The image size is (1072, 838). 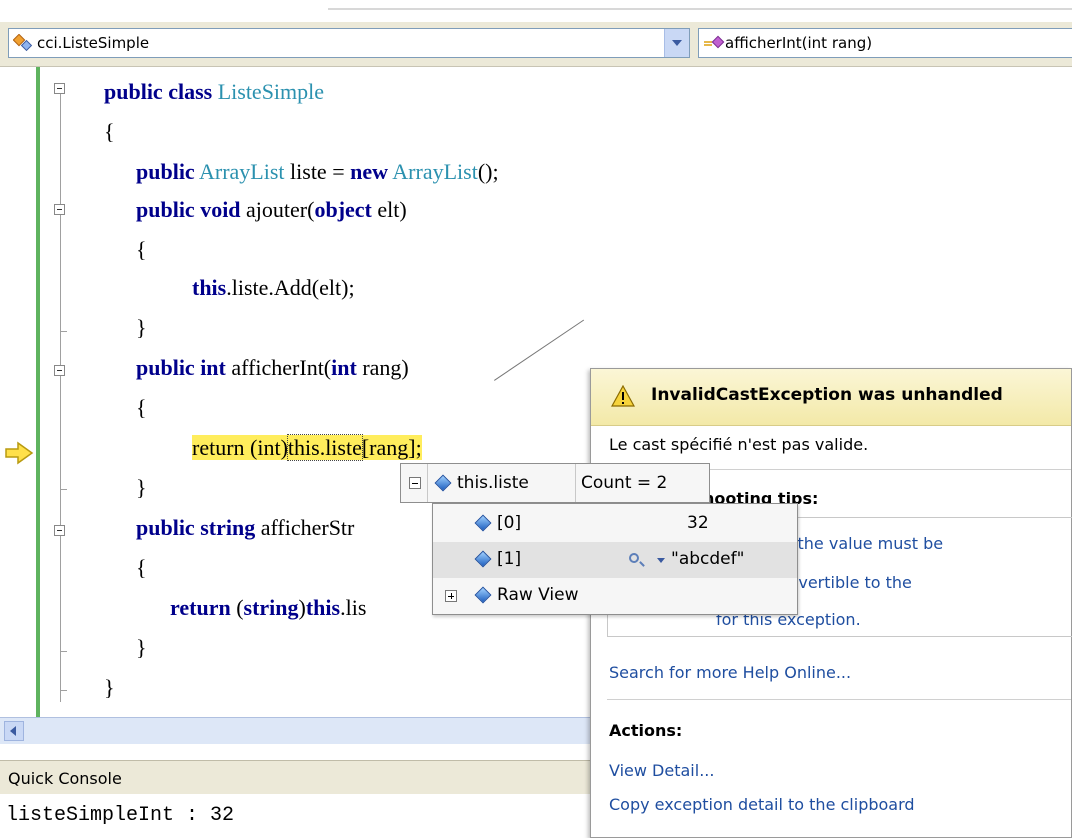 What do you see at coordinates (19, 453) in the screenshot?
I see `current-statement-arrow-icon` at bounding box center [19, 453].